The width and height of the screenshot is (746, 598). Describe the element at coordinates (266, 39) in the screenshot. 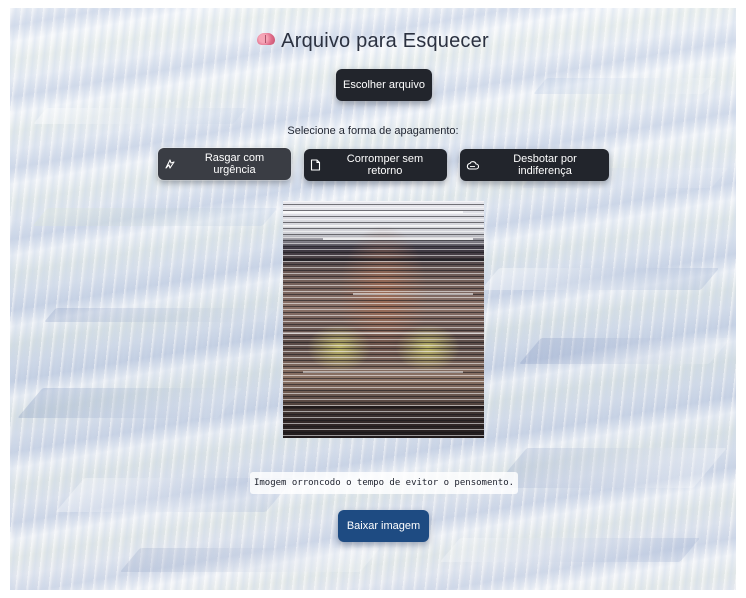

I see `brain-icon` at that location.